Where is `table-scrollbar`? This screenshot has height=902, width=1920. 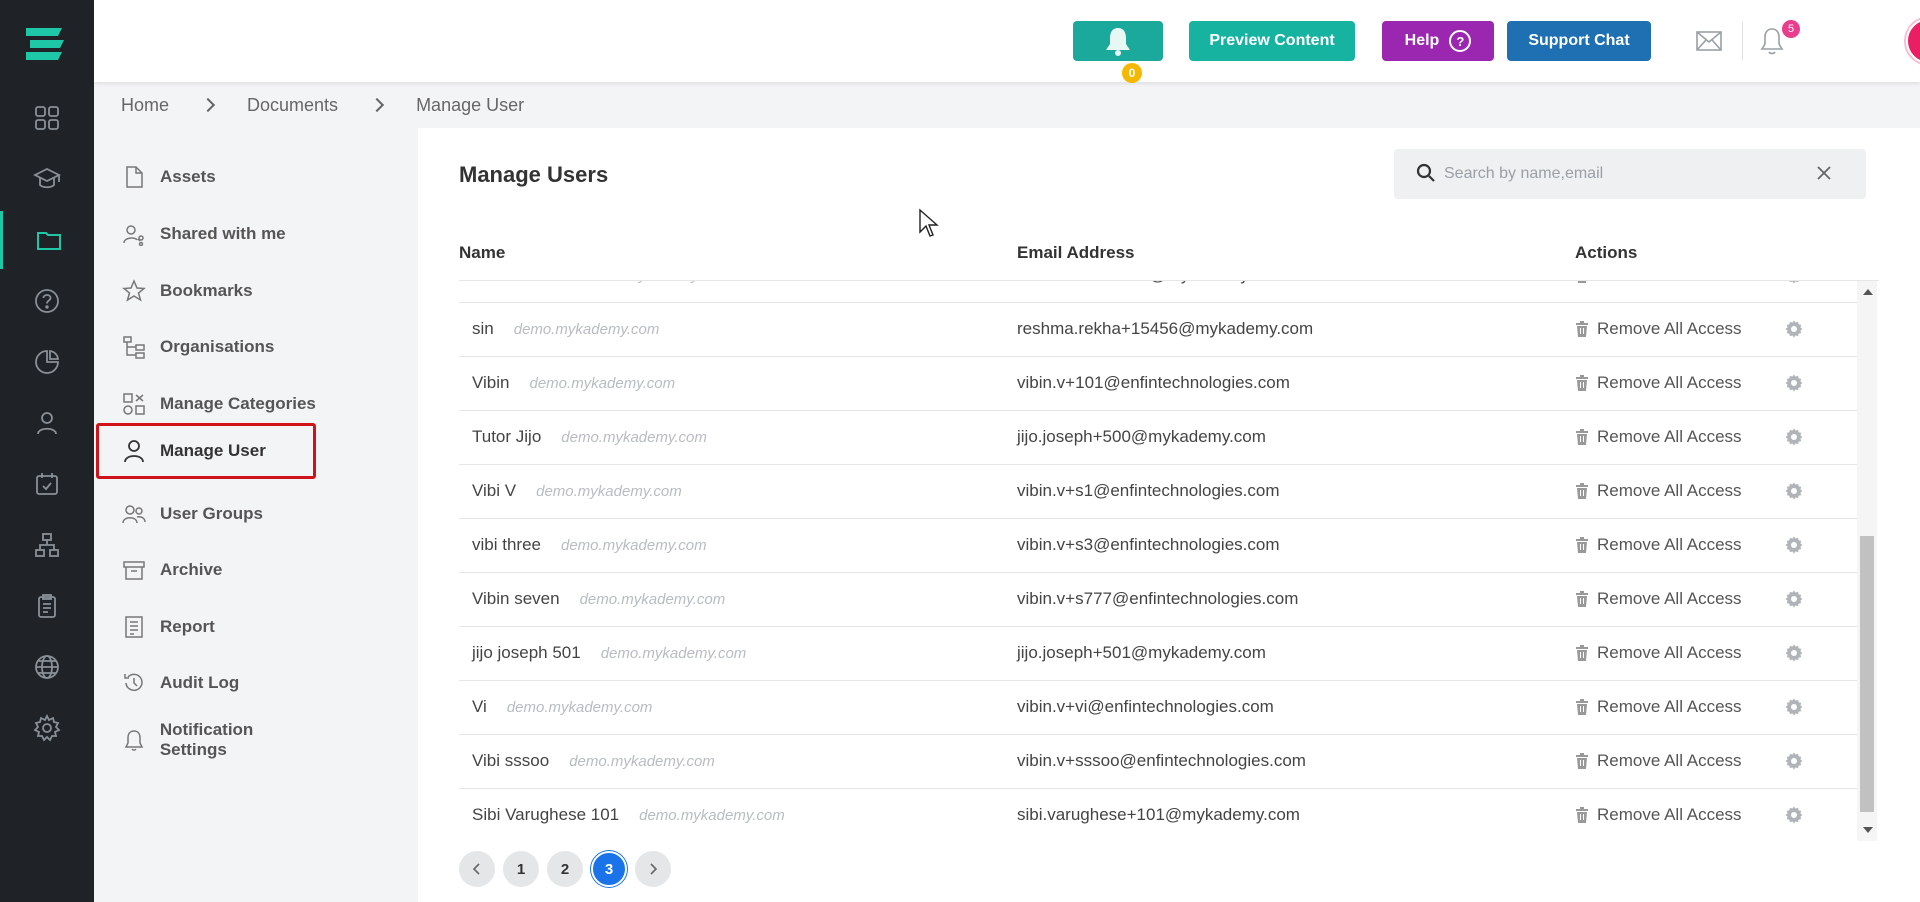
table-scrollbar is located at coordinates (1867, 561).